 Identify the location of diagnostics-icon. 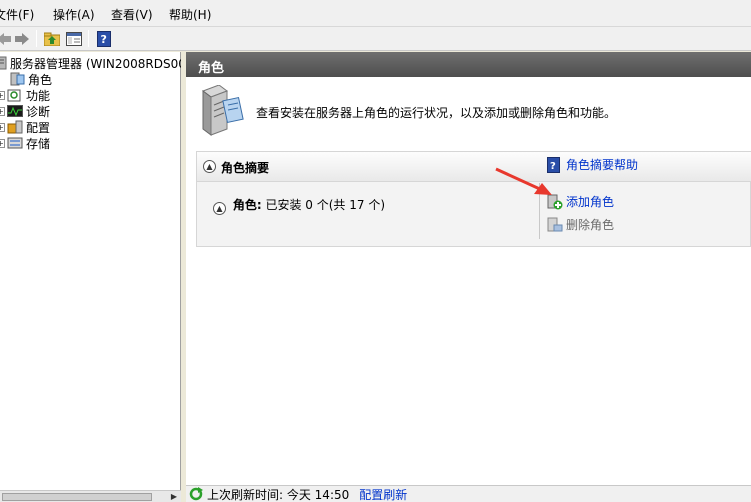
(15, 111).